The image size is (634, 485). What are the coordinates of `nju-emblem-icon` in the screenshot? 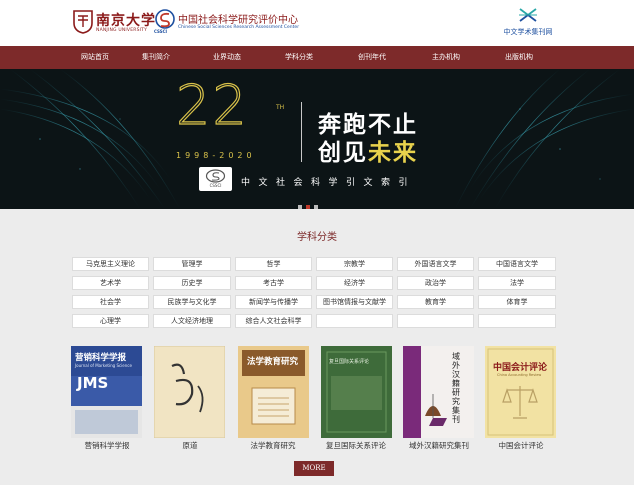 It's located at (83, 22).